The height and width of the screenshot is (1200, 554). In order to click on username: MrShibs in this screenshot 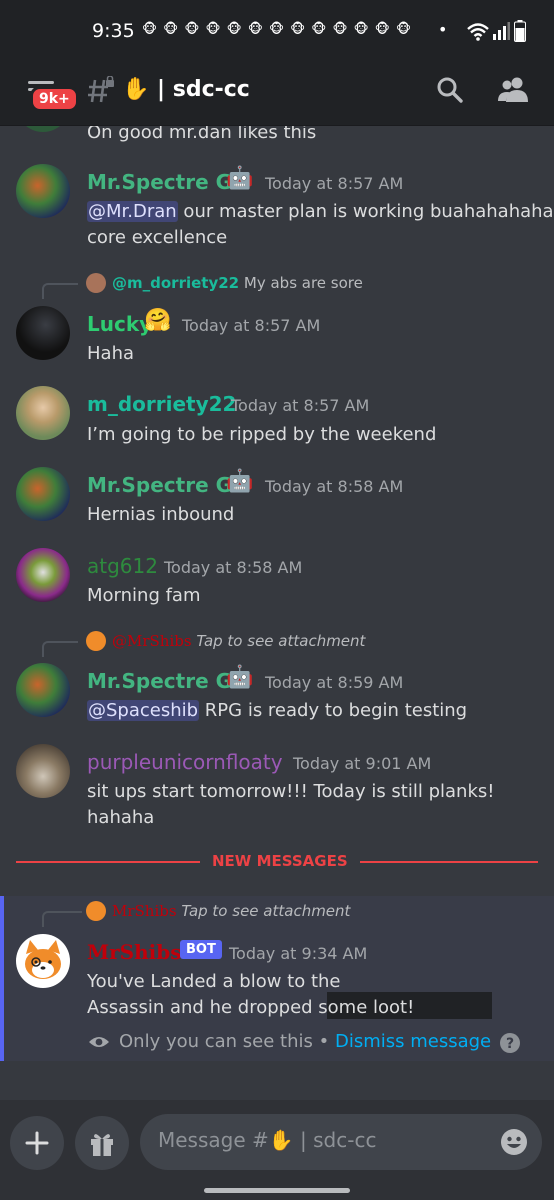, I will do `click(134, 952)`.